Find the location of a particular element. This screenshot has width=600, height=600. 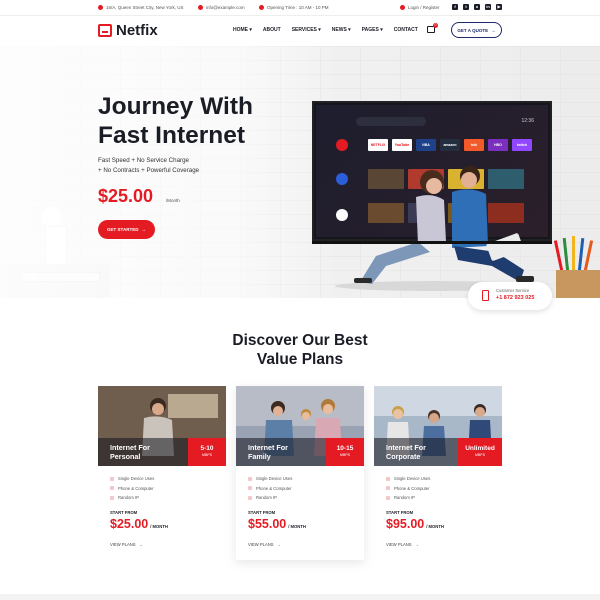

mail-icon is located at coordinates (200, 7).